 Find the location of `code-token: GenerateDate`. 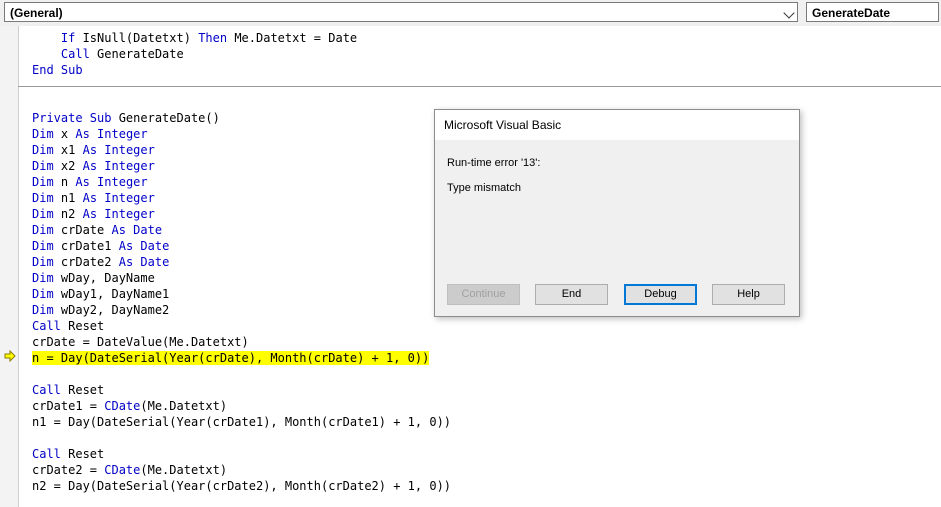

code-token: GenerateDate is located at coordinates (136, 54).